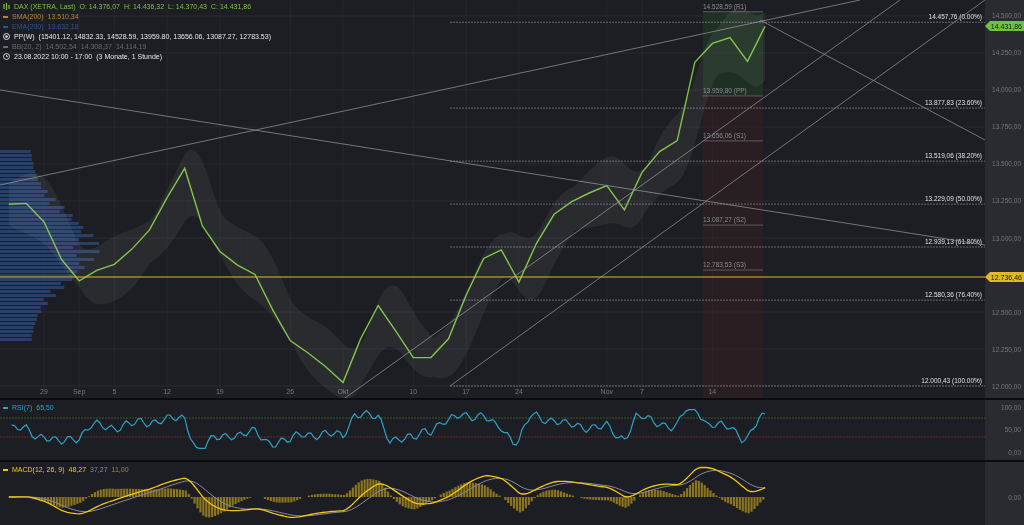 The image size is (1024, 525). I want to click on target-icon, so click(6, 36).